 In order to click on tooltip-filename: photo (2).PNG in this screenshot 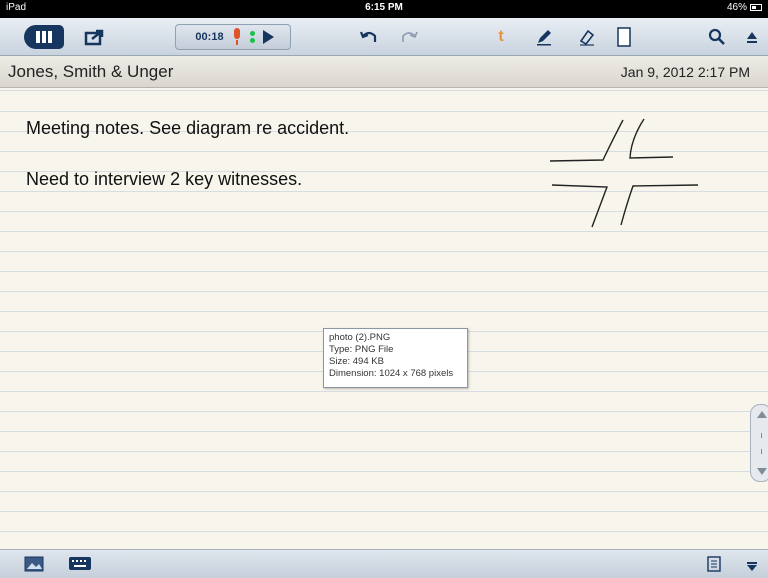, I will do `click(360, 337)`.